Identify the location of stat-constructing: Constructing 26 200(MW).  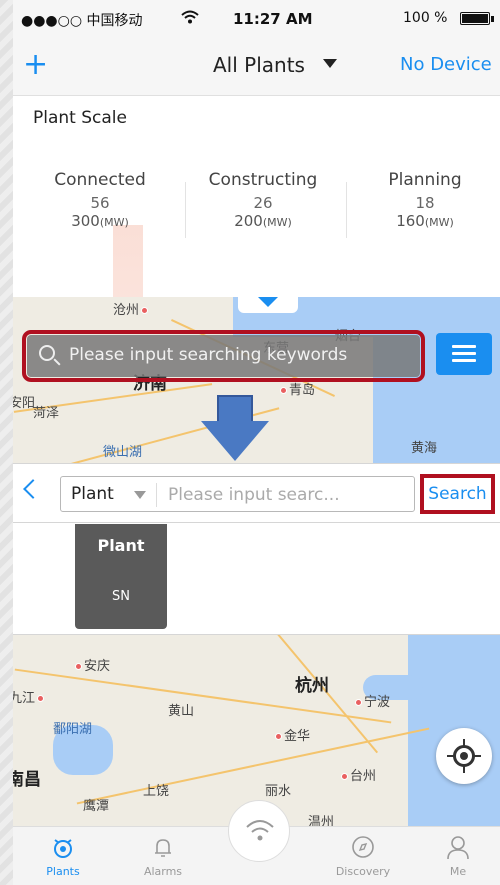
(263, 200).